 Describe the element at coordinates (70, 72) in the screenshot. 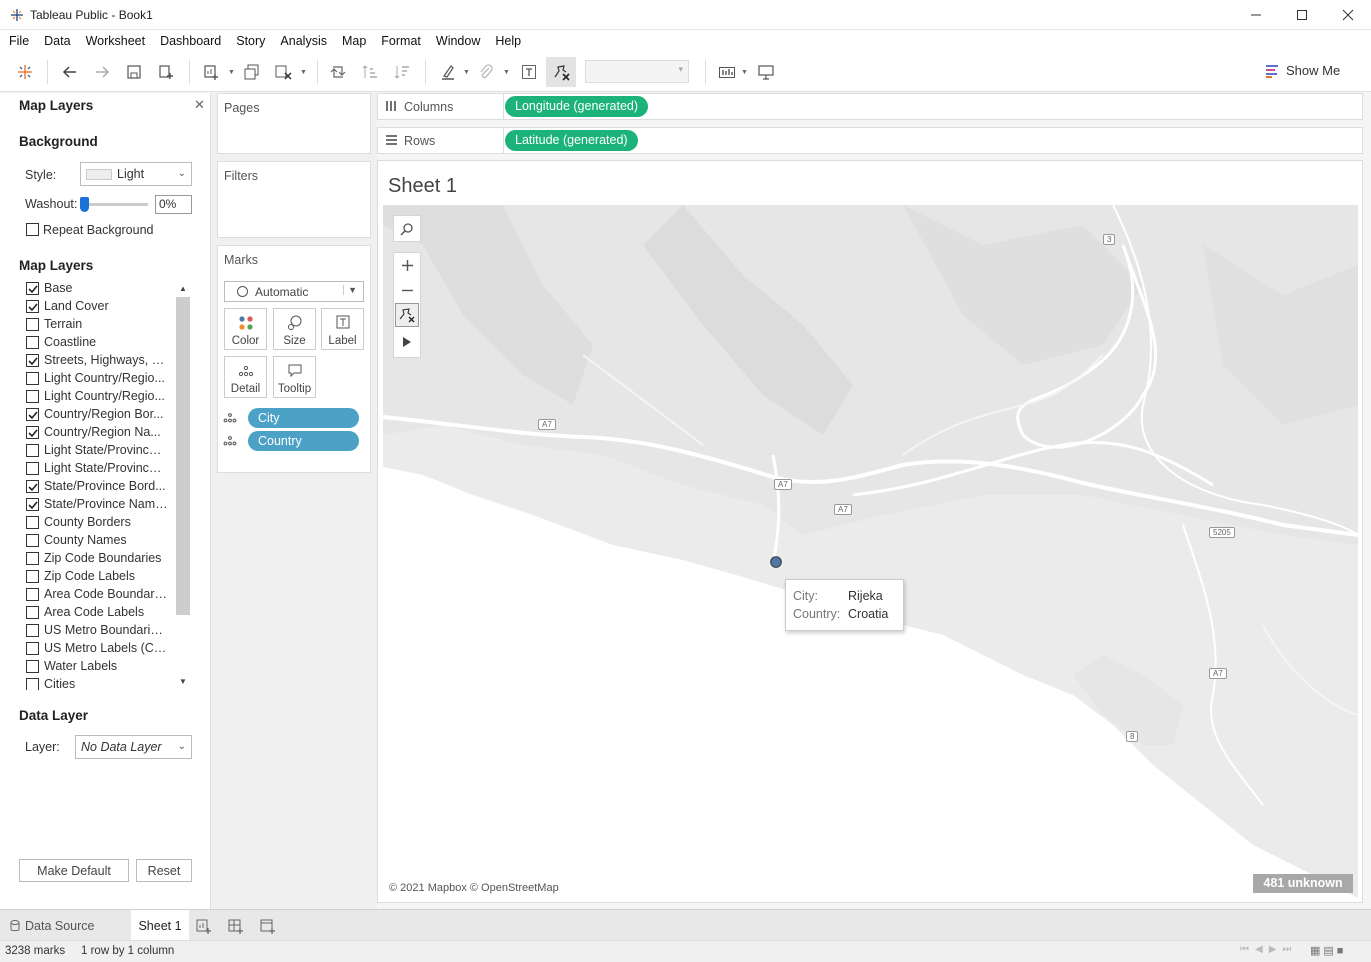

I see `undo-button` at that location.